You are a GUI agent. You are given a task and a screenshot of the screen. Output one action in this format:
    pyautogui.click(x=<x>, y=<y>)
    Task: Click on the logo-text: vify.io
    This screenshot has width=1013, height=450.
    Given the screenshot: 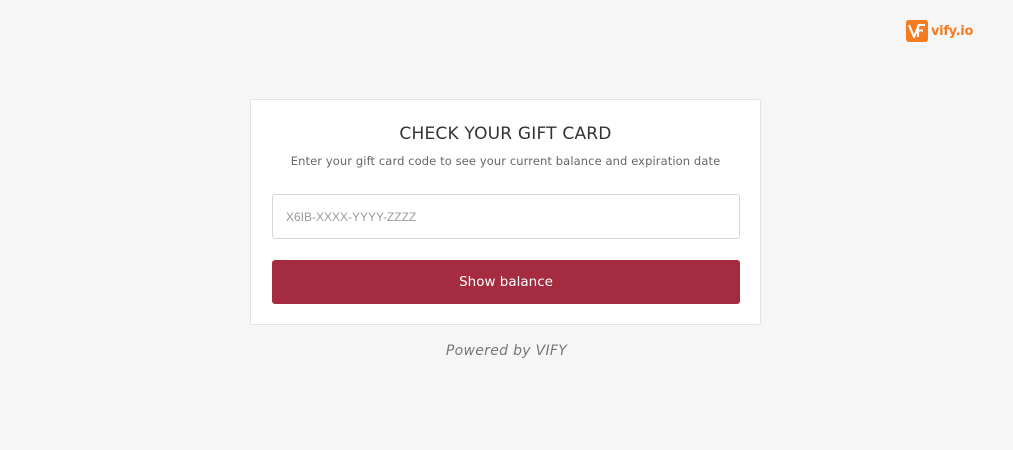 What is the action you would take?
    pyautogui.click(x=952, y=31)
    